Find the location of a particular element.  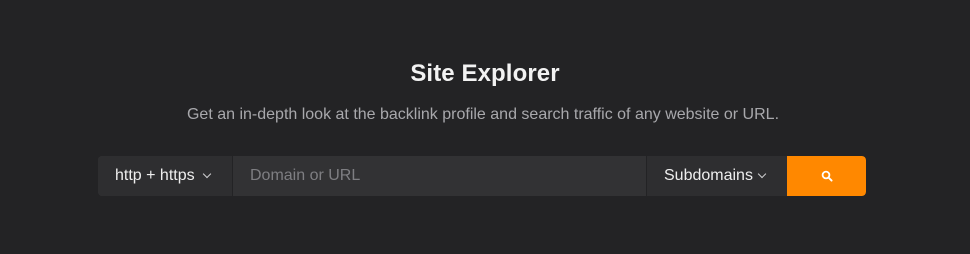

search-button is located at coordinates (826, 176).